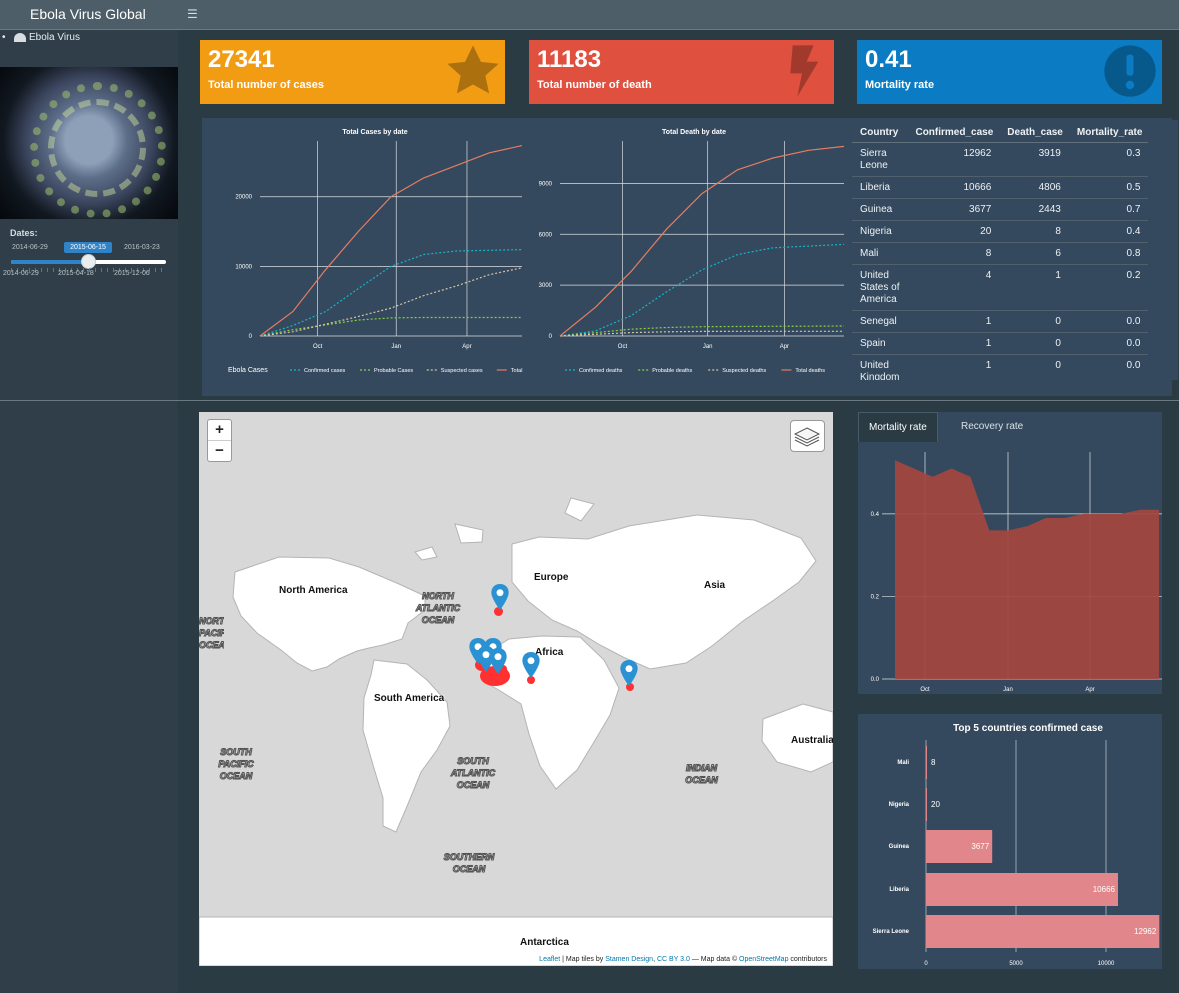 This screenshot has width=1179, height=993. What do you see at coordinates (1000, 231) in the screenshot?
I see `table-row: Nigeria 20 8 0.4` at bounding box center [1000, 231].